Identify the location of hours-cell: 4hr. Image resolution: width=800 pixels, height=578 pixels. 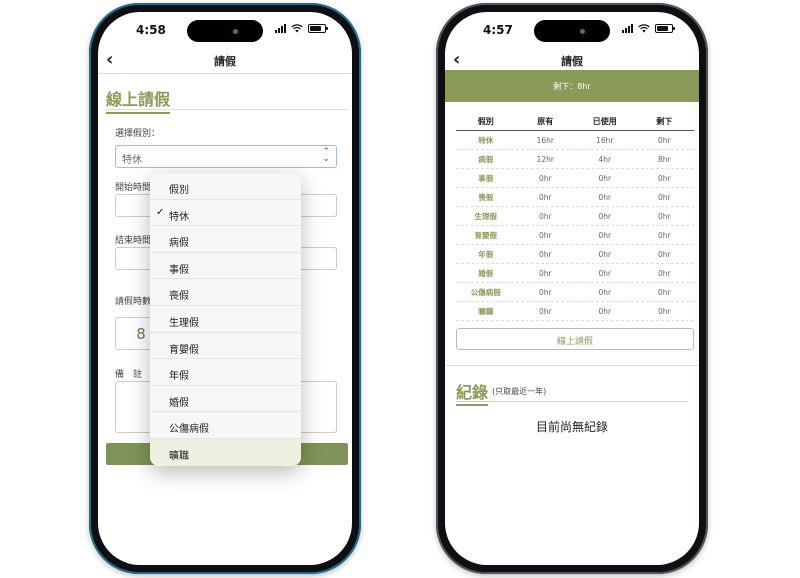
(605, 159).